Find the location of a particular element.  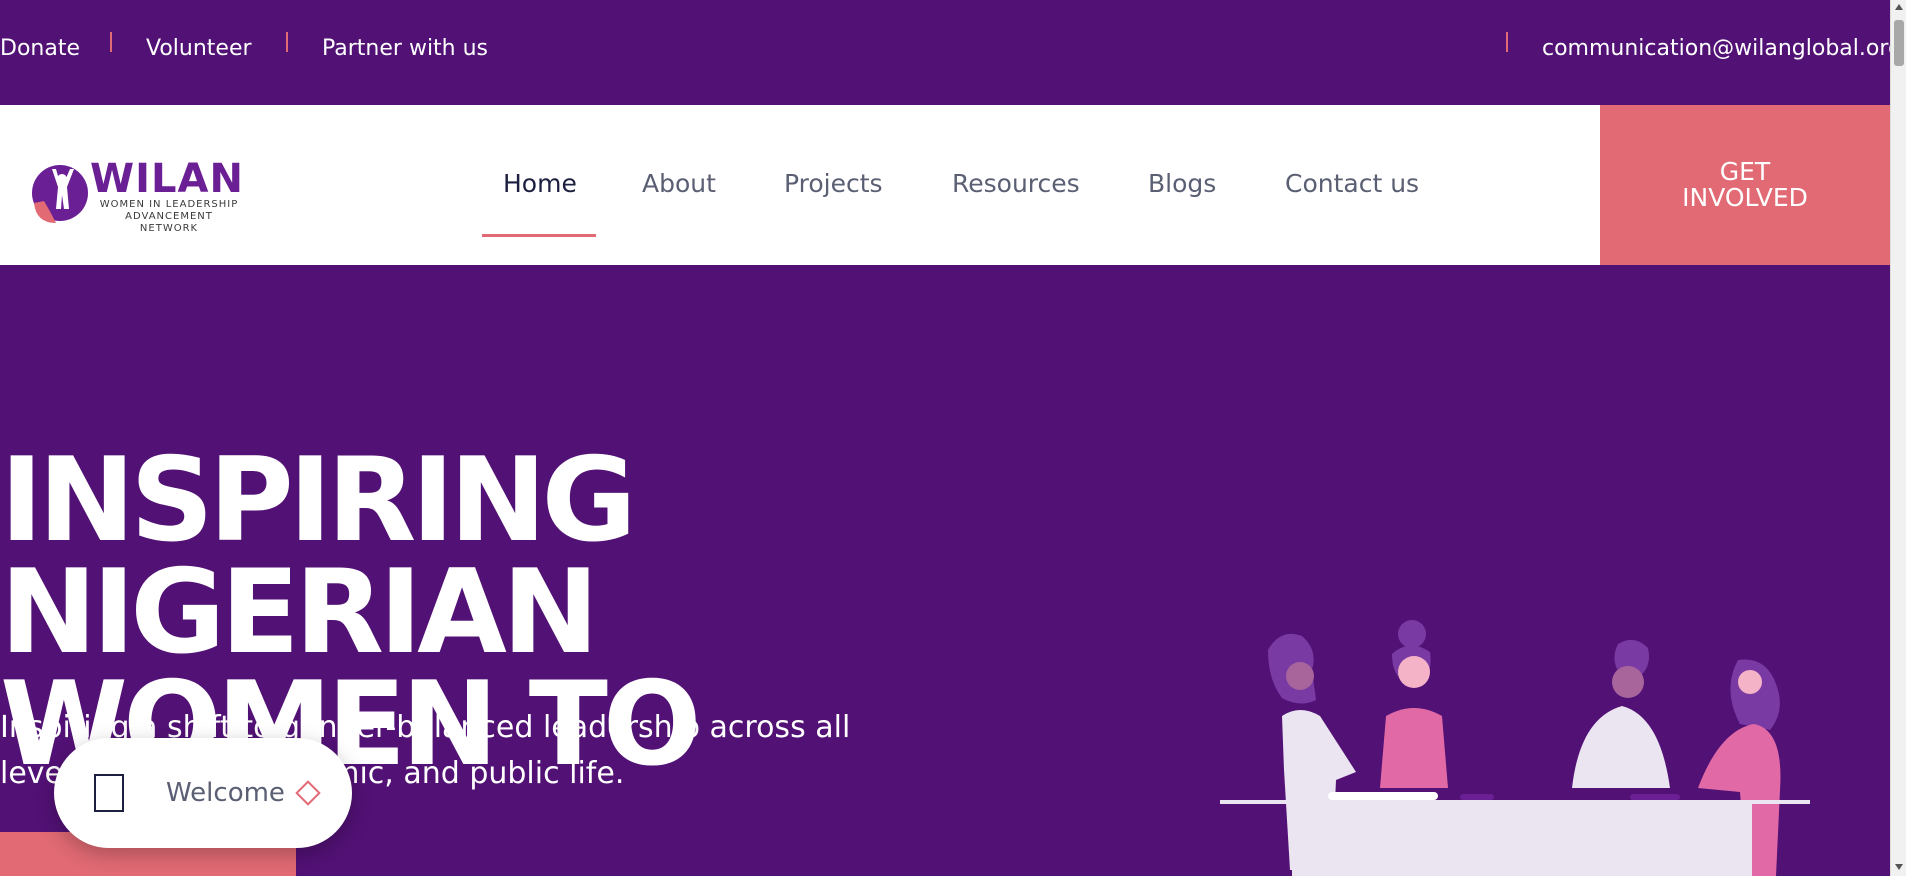

logo-subtitle-line2: ADVANCEMENT NETWORK is located at coordinates (169, 222).